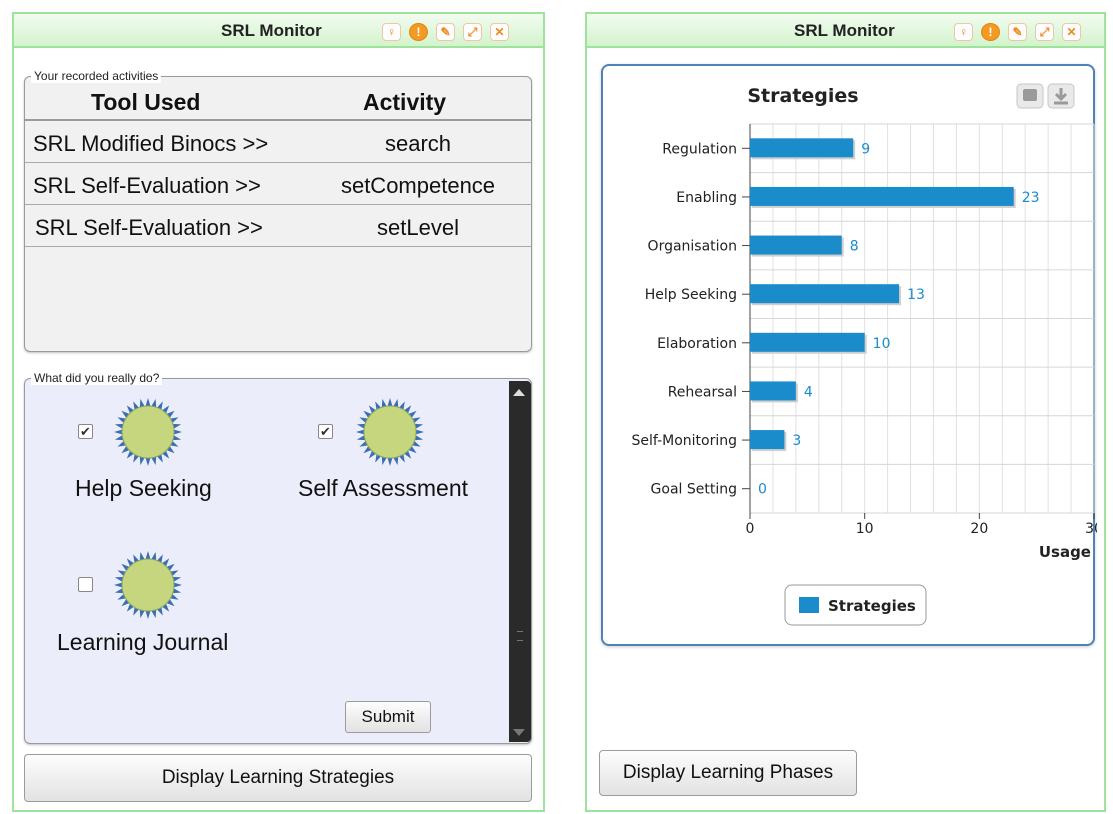  I want to click on data-label: 8, so click(854, 247).